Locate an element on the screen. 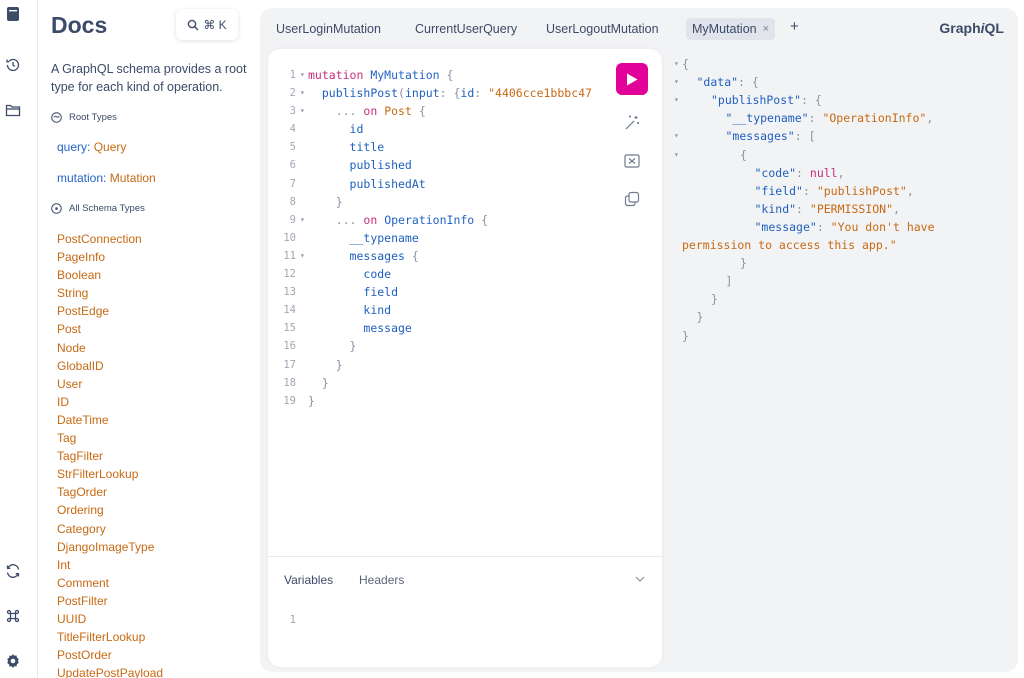  merge-fragments-button is located at coordinates (632, 161).